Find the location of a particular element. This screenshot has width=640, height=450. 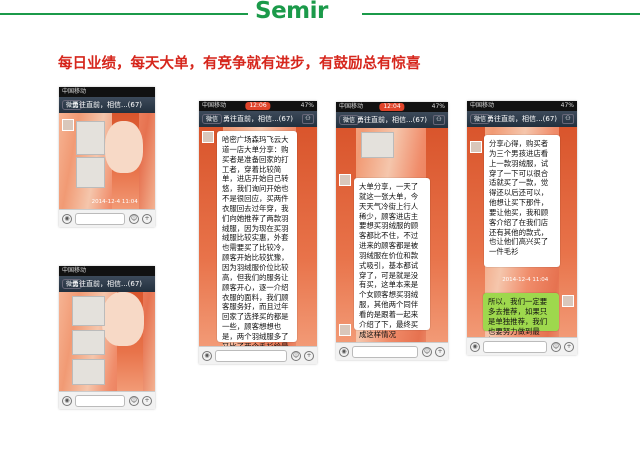

reply-bubble: 所以，我们一定要多去推荐，如果只是单独推荐，我们也要努力做到最好， is located at coordinates (521, 315).